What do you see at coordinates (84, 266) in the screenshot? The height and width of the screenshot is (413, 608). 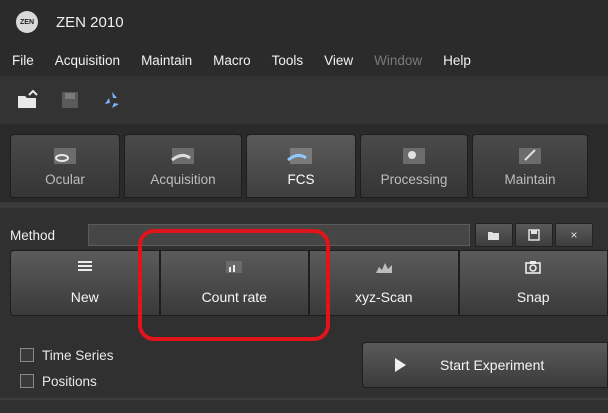 I see `list-lines-icon` at bounding box center [84, 266].